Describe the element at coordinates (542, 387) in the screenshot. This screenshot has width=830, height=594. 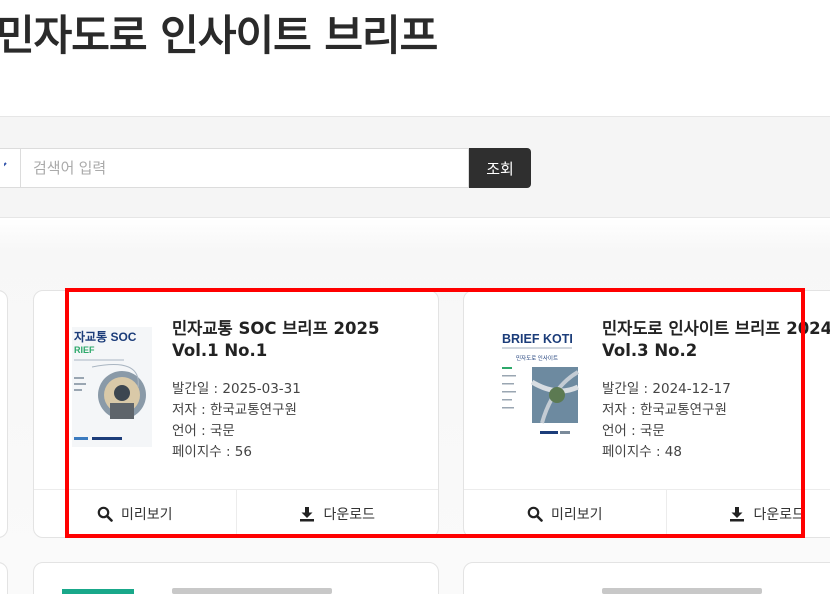
I see `report-cover-image: BRIEF KOTI 민자도로 인사이트` at that location.